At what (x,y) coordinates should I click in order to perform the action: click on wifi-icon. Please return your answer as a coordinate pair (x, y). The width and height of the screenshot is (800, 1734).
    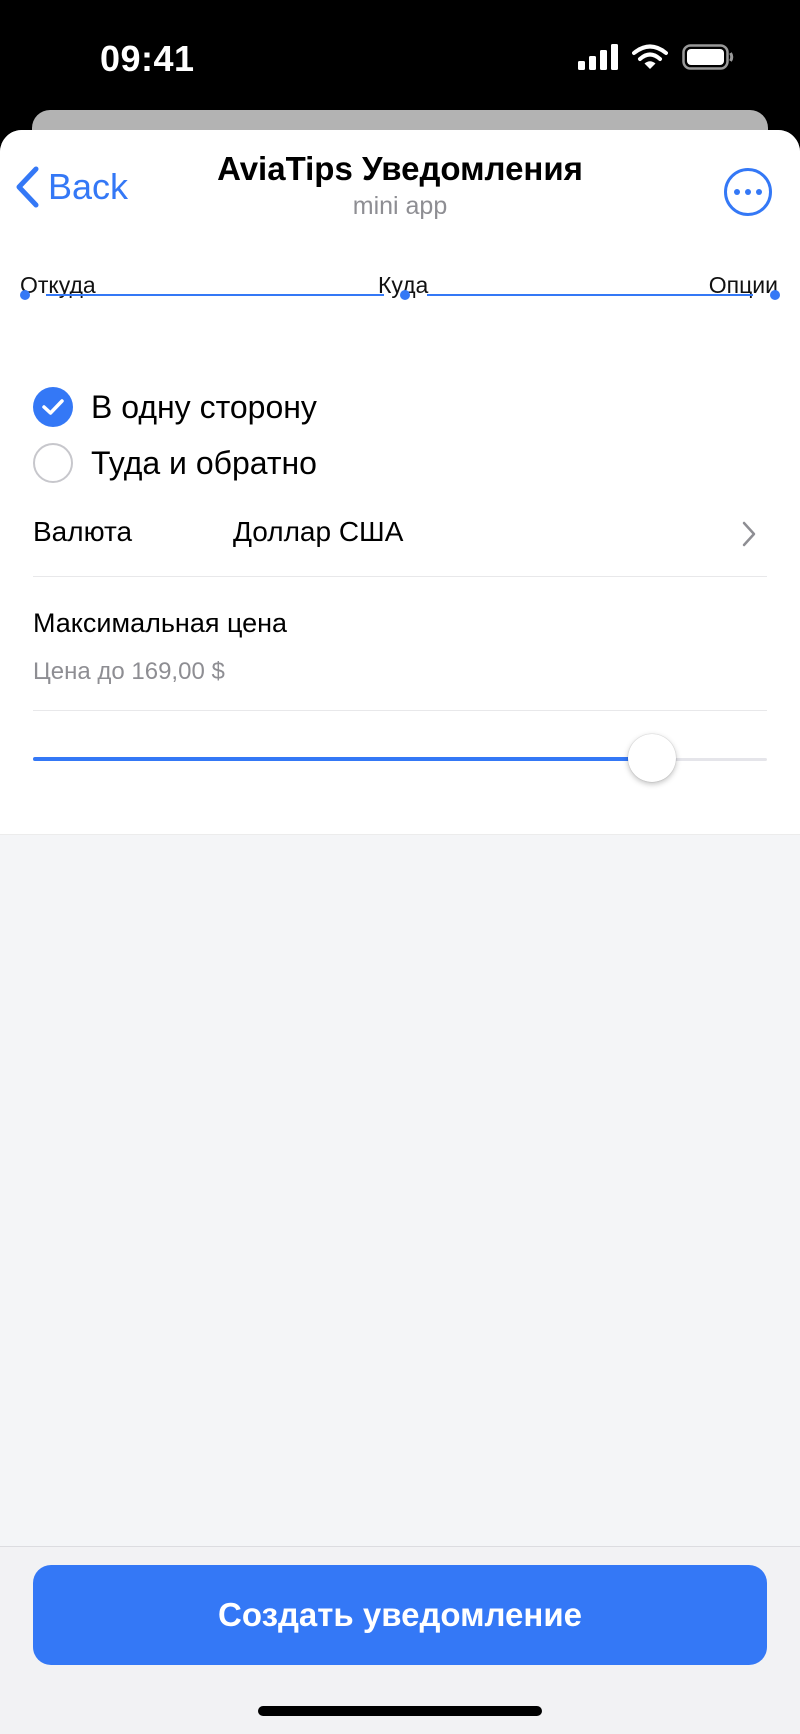
    Looking at the image, I should click on (650, 56).